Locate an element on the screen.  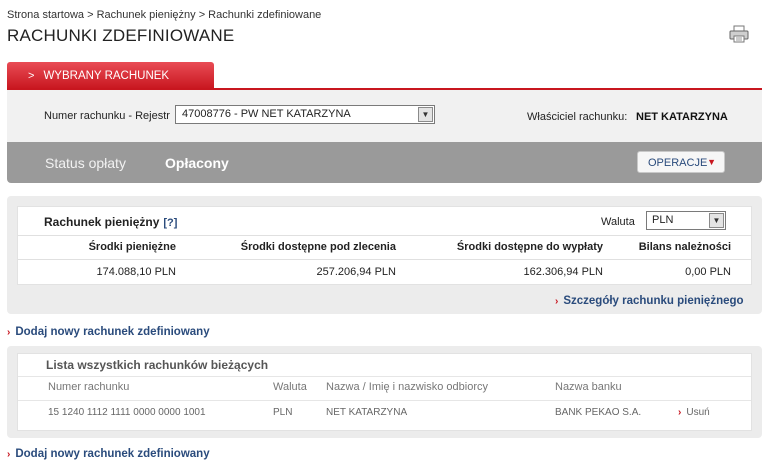
currency-label: Waluta is located at coordinates (618, 222).